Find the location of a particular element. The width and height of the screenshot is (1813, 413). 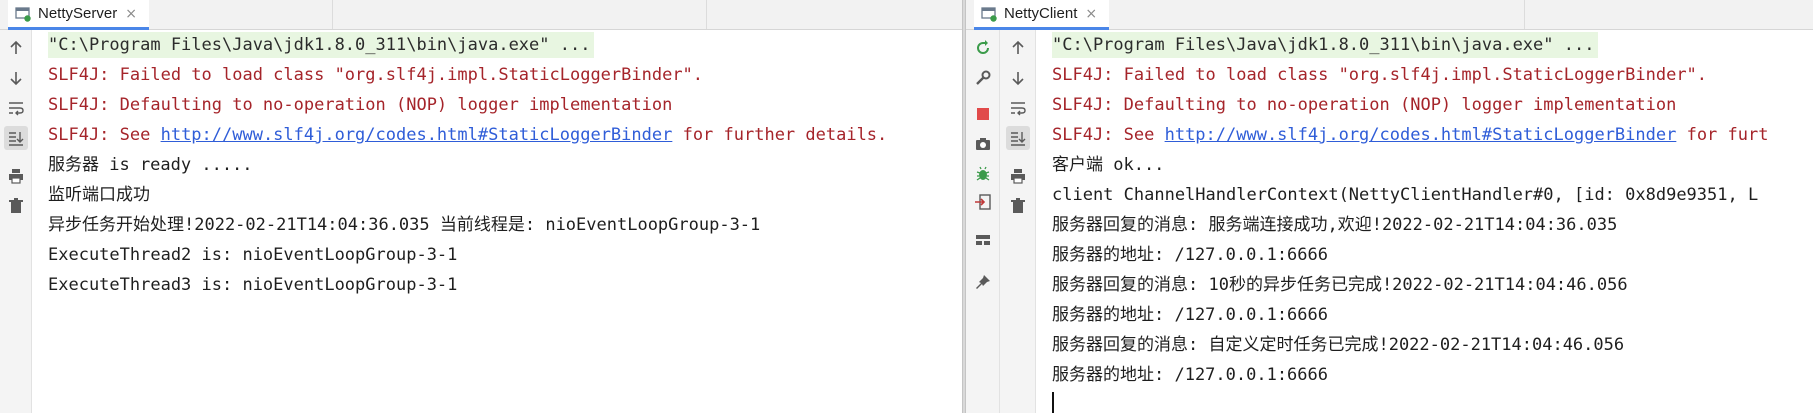

debug-bug-icon is located at coordinates (983, 174).